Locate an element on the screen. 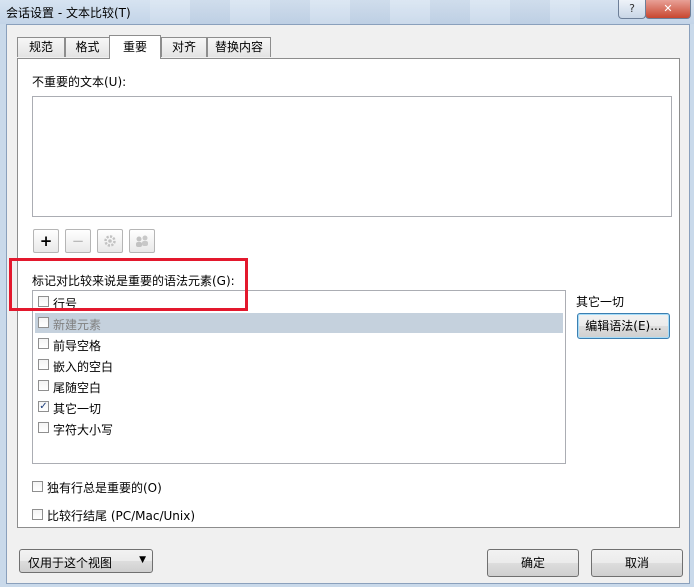 This screenshot has height=587, width=694. group-button is located at coordinates (142, 241).